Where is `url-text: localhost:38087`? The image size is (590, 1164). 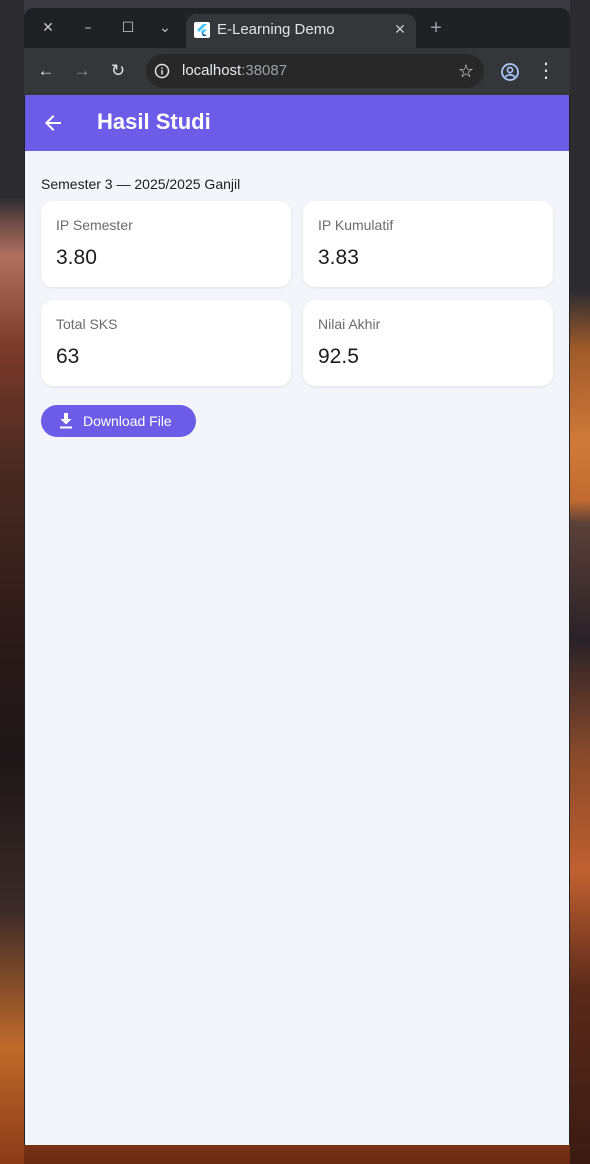 url-text: localhost:38087 is located at coordinates (234, 70).